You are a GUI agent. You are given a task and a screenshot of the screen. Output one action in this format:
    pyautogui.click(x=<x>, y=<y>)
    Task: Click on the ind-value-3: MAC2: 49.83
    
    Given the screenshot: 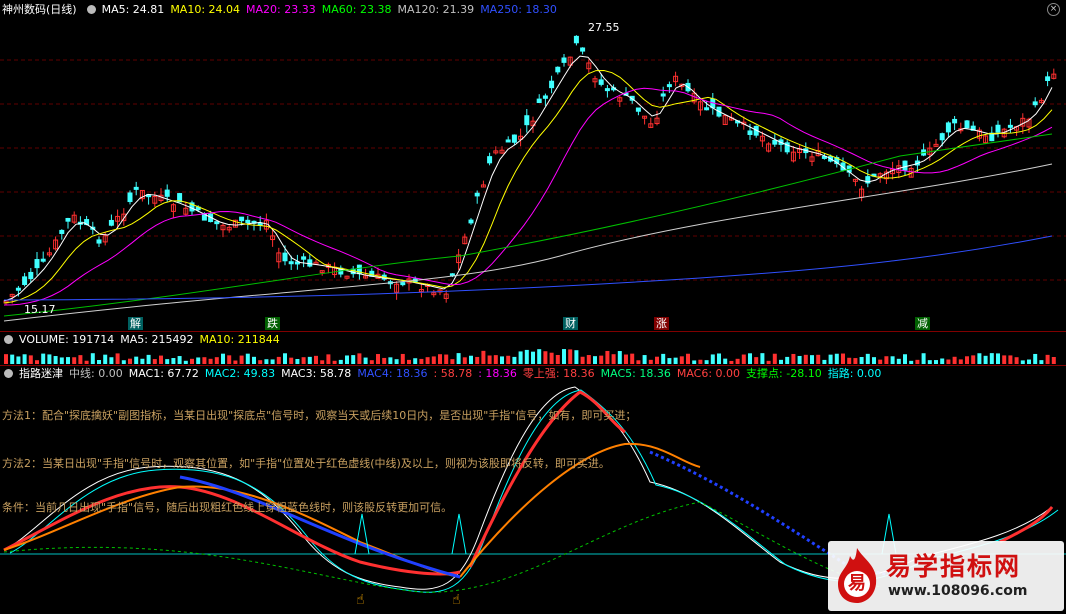 What is the action you would take?
    pyautogui.click(x=240, y=373)
    